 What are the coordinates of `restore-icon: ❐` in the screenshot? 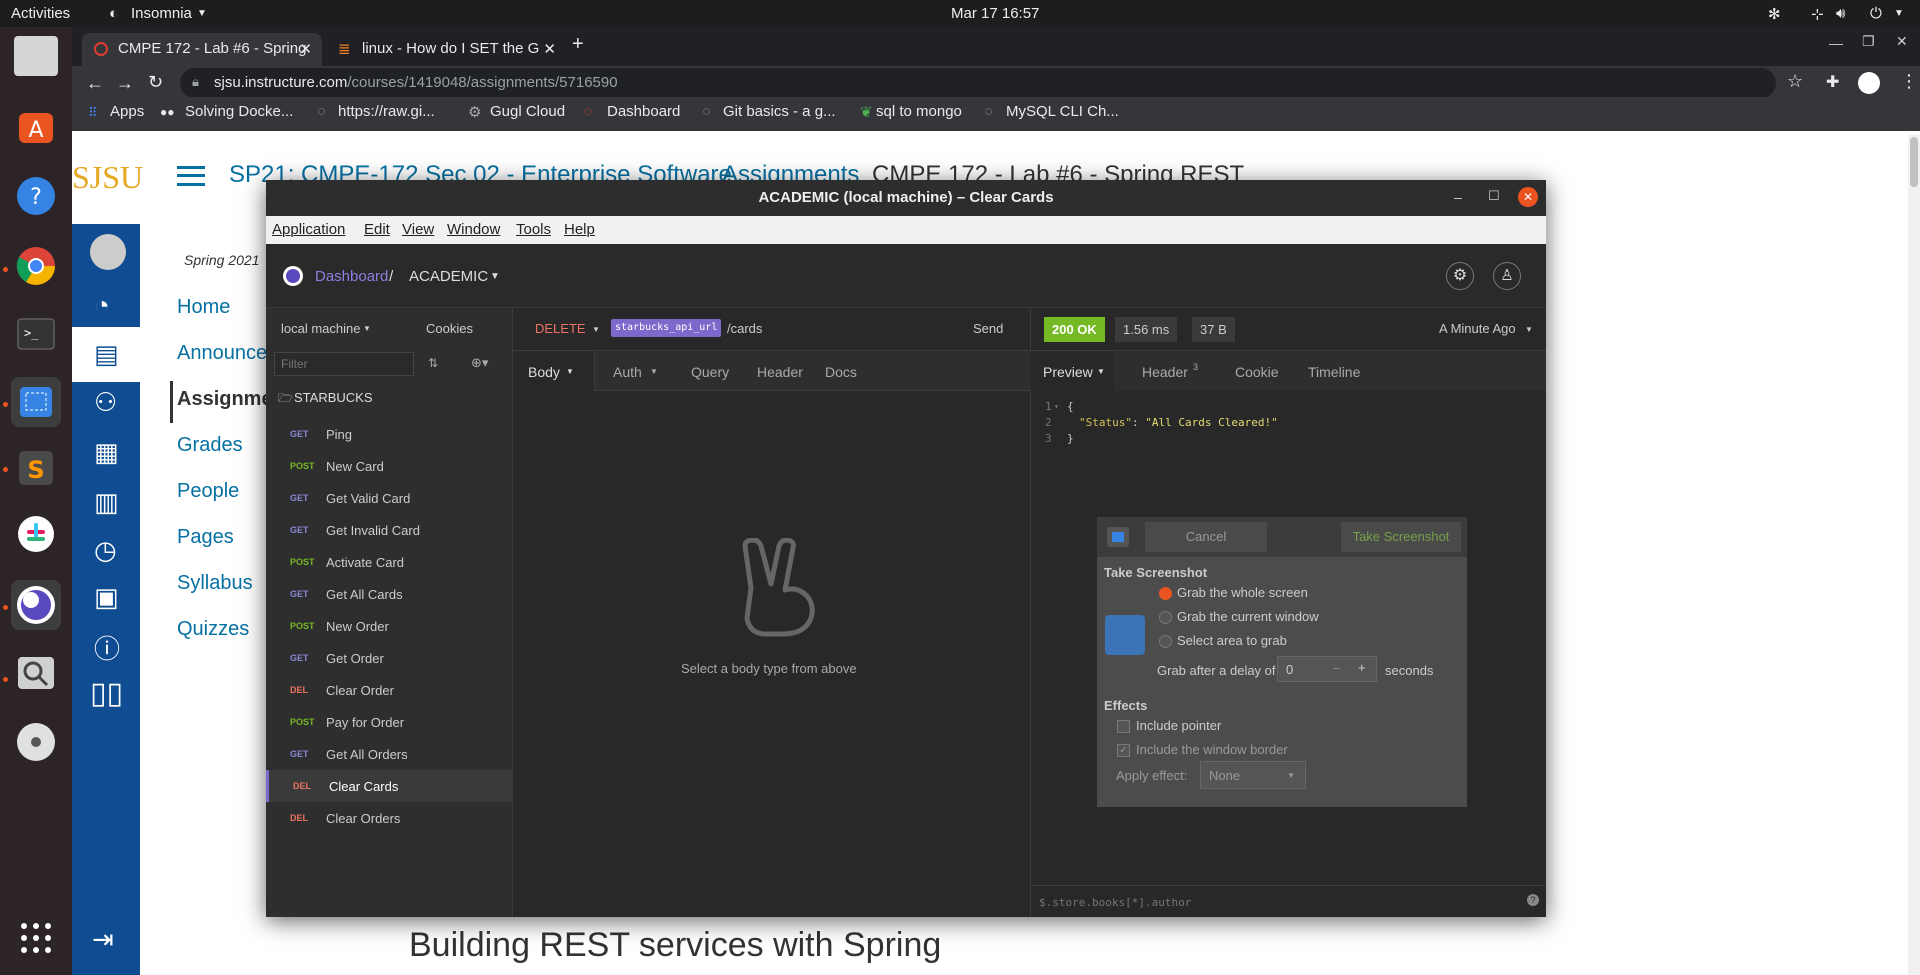 It's located at (1868, 41).